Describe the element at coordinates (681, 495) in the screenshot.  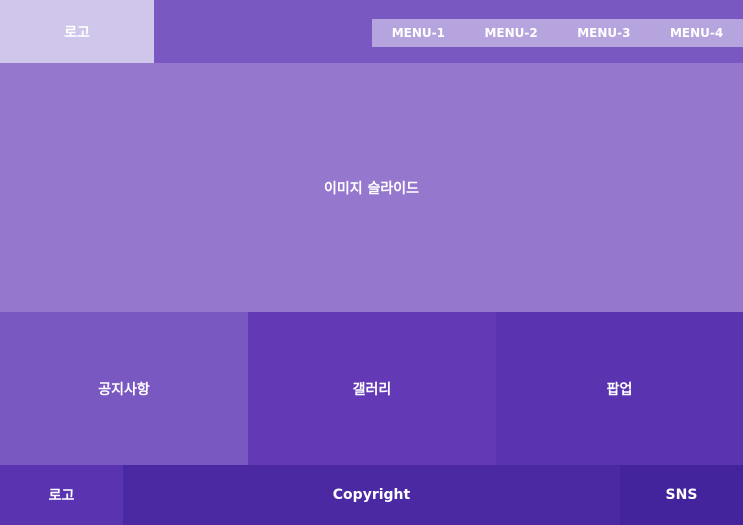
I see `footer-sns: SNS` at that location.